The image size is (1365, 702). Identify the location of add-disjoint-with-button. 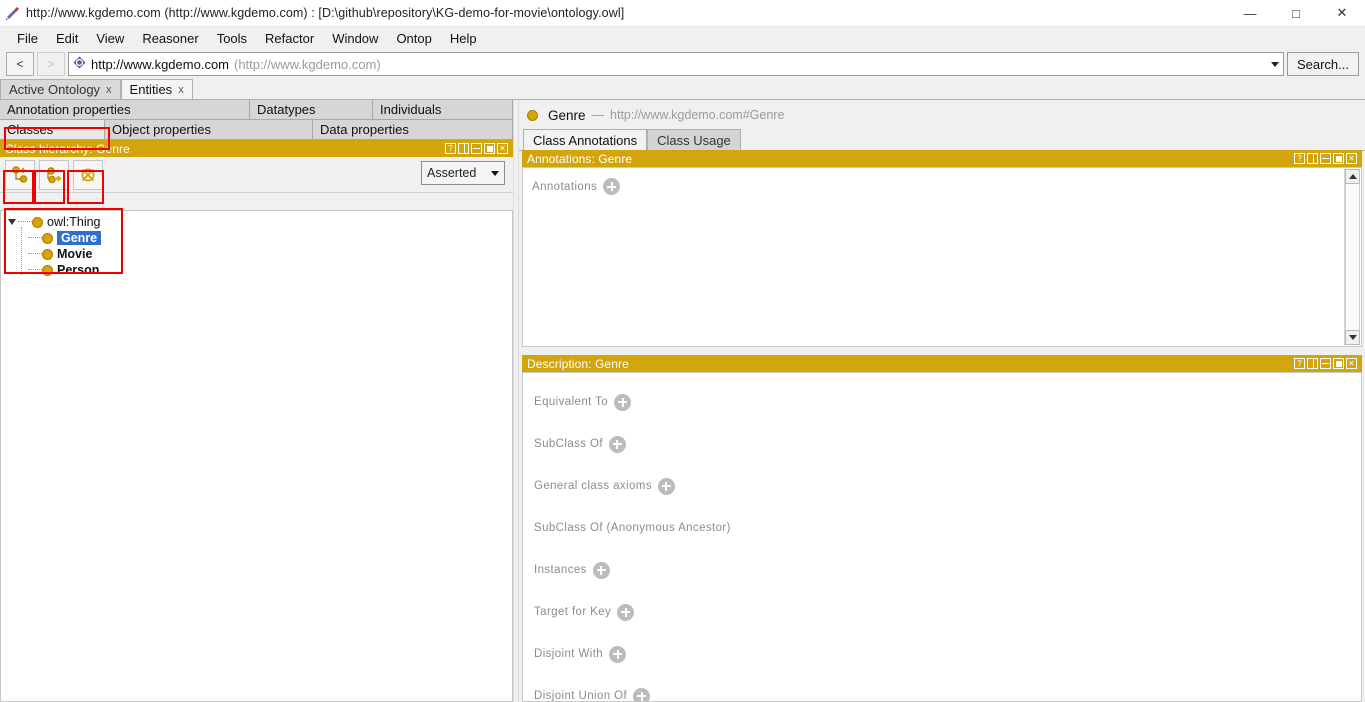
(618, 654).